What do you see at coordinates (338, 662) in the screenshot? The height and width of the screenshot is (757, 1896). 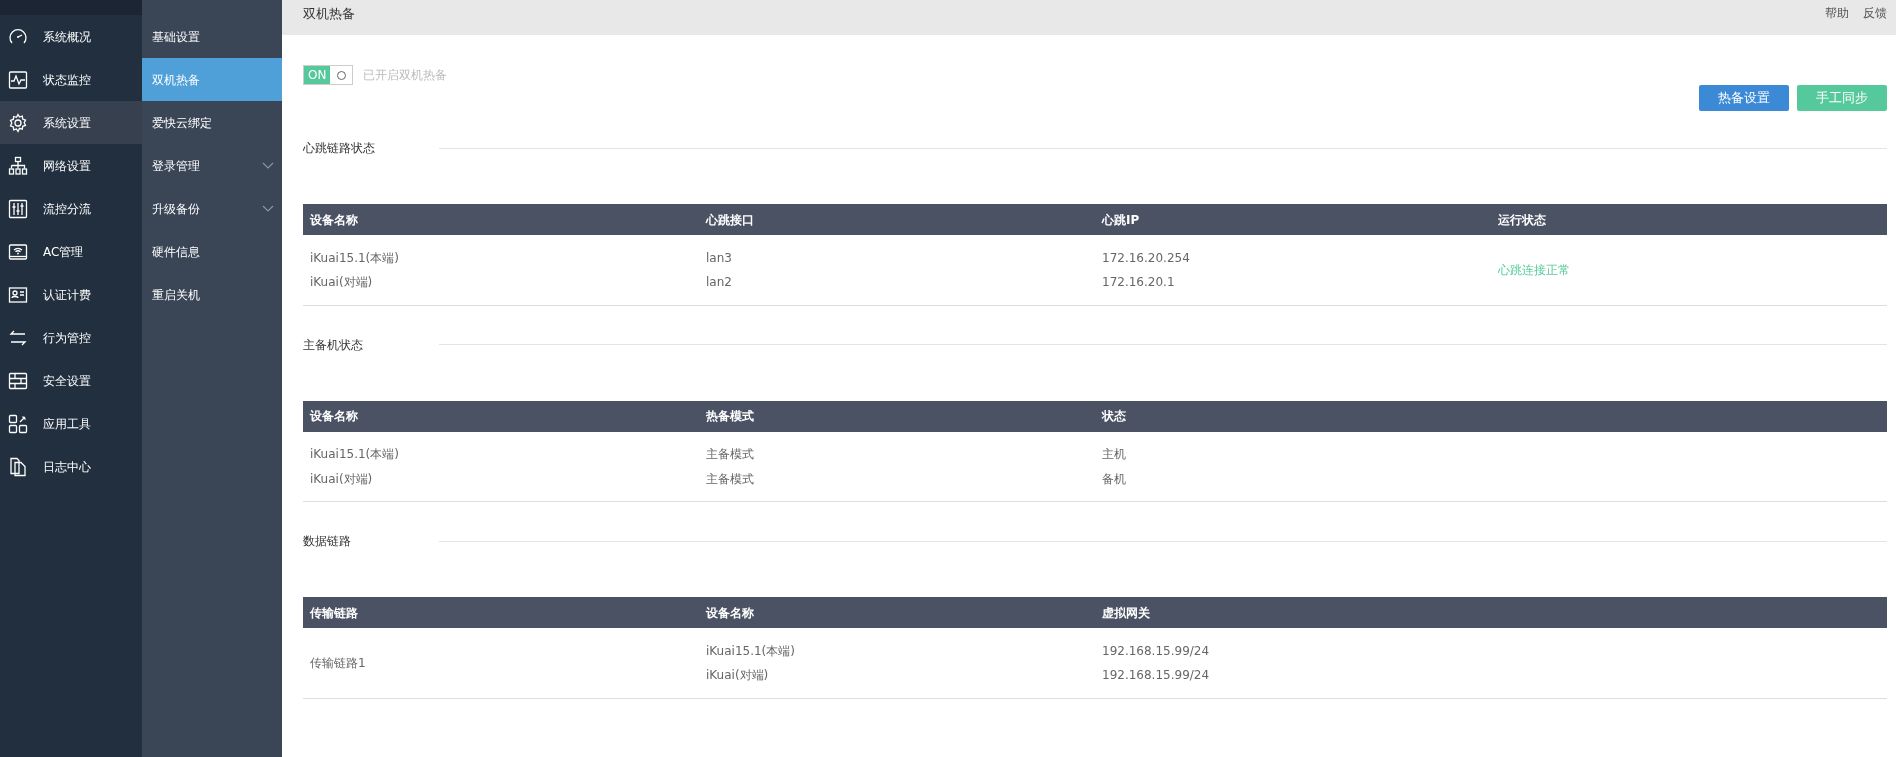 I see `table-cell: 传输链路1` at bounding box center [338, 662].